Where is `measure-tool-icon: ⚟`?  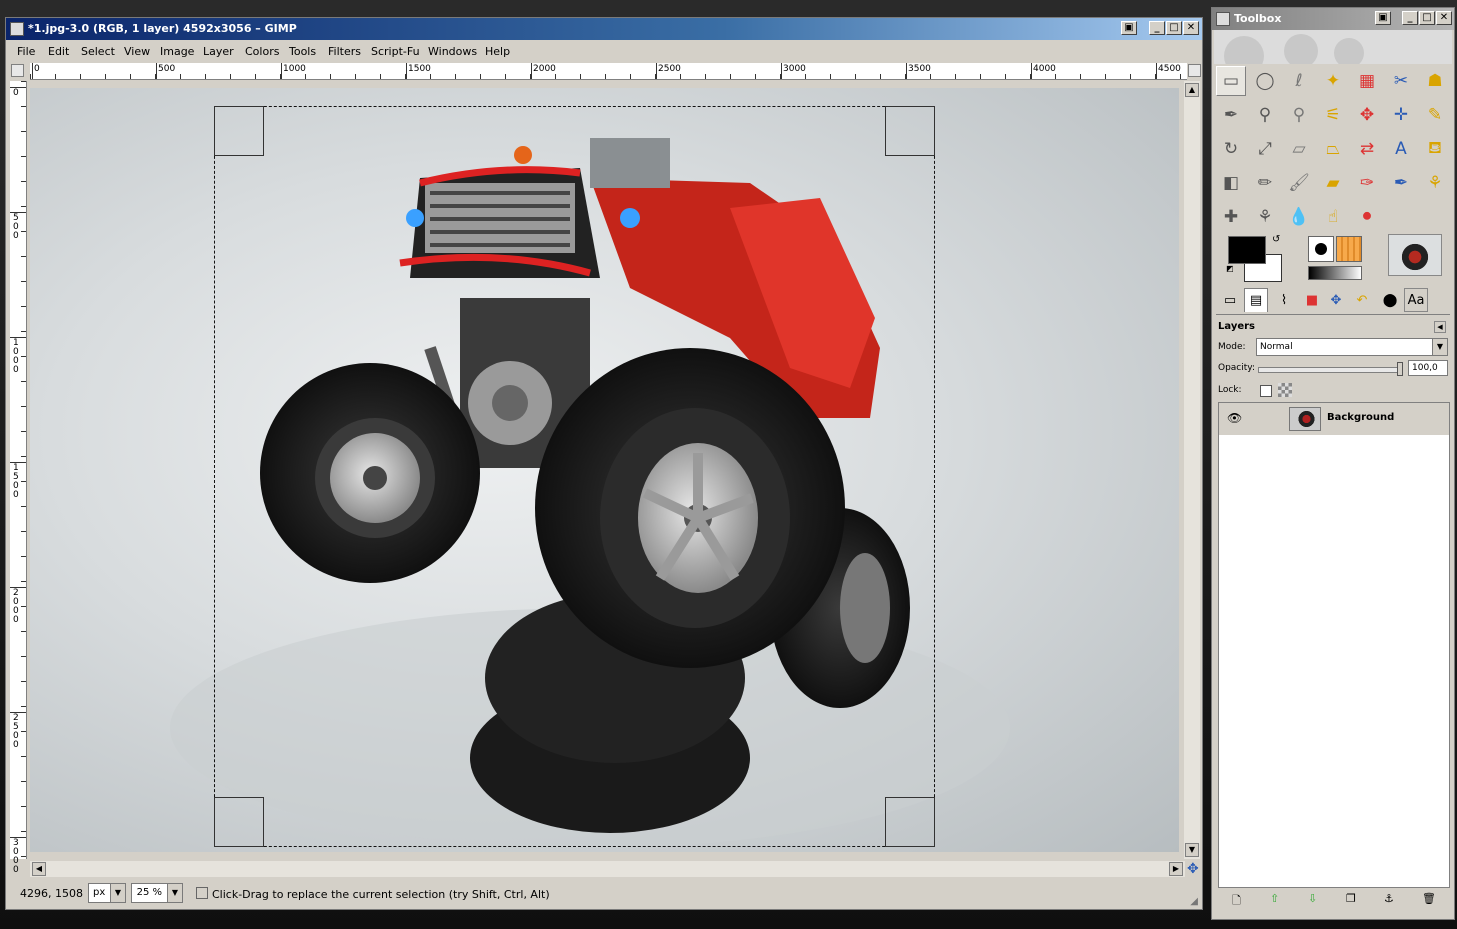
measure-tool-icon: ⚟ is located at coordinates (1333, 115).